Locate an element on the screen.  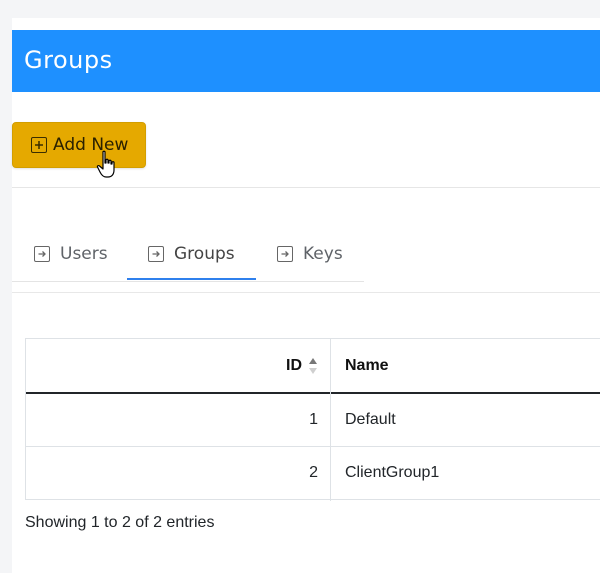
tab-keys: Keys is located at coordinates (310, 254).